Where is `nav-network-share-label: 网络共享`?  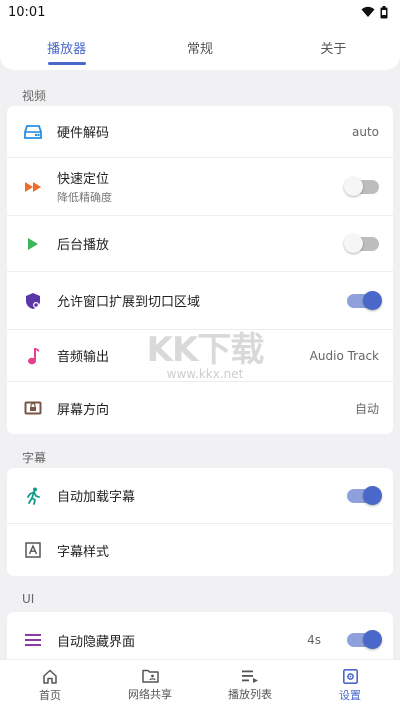 nav-network-share-label: 网络共享 is located at coordinates (150, 694).